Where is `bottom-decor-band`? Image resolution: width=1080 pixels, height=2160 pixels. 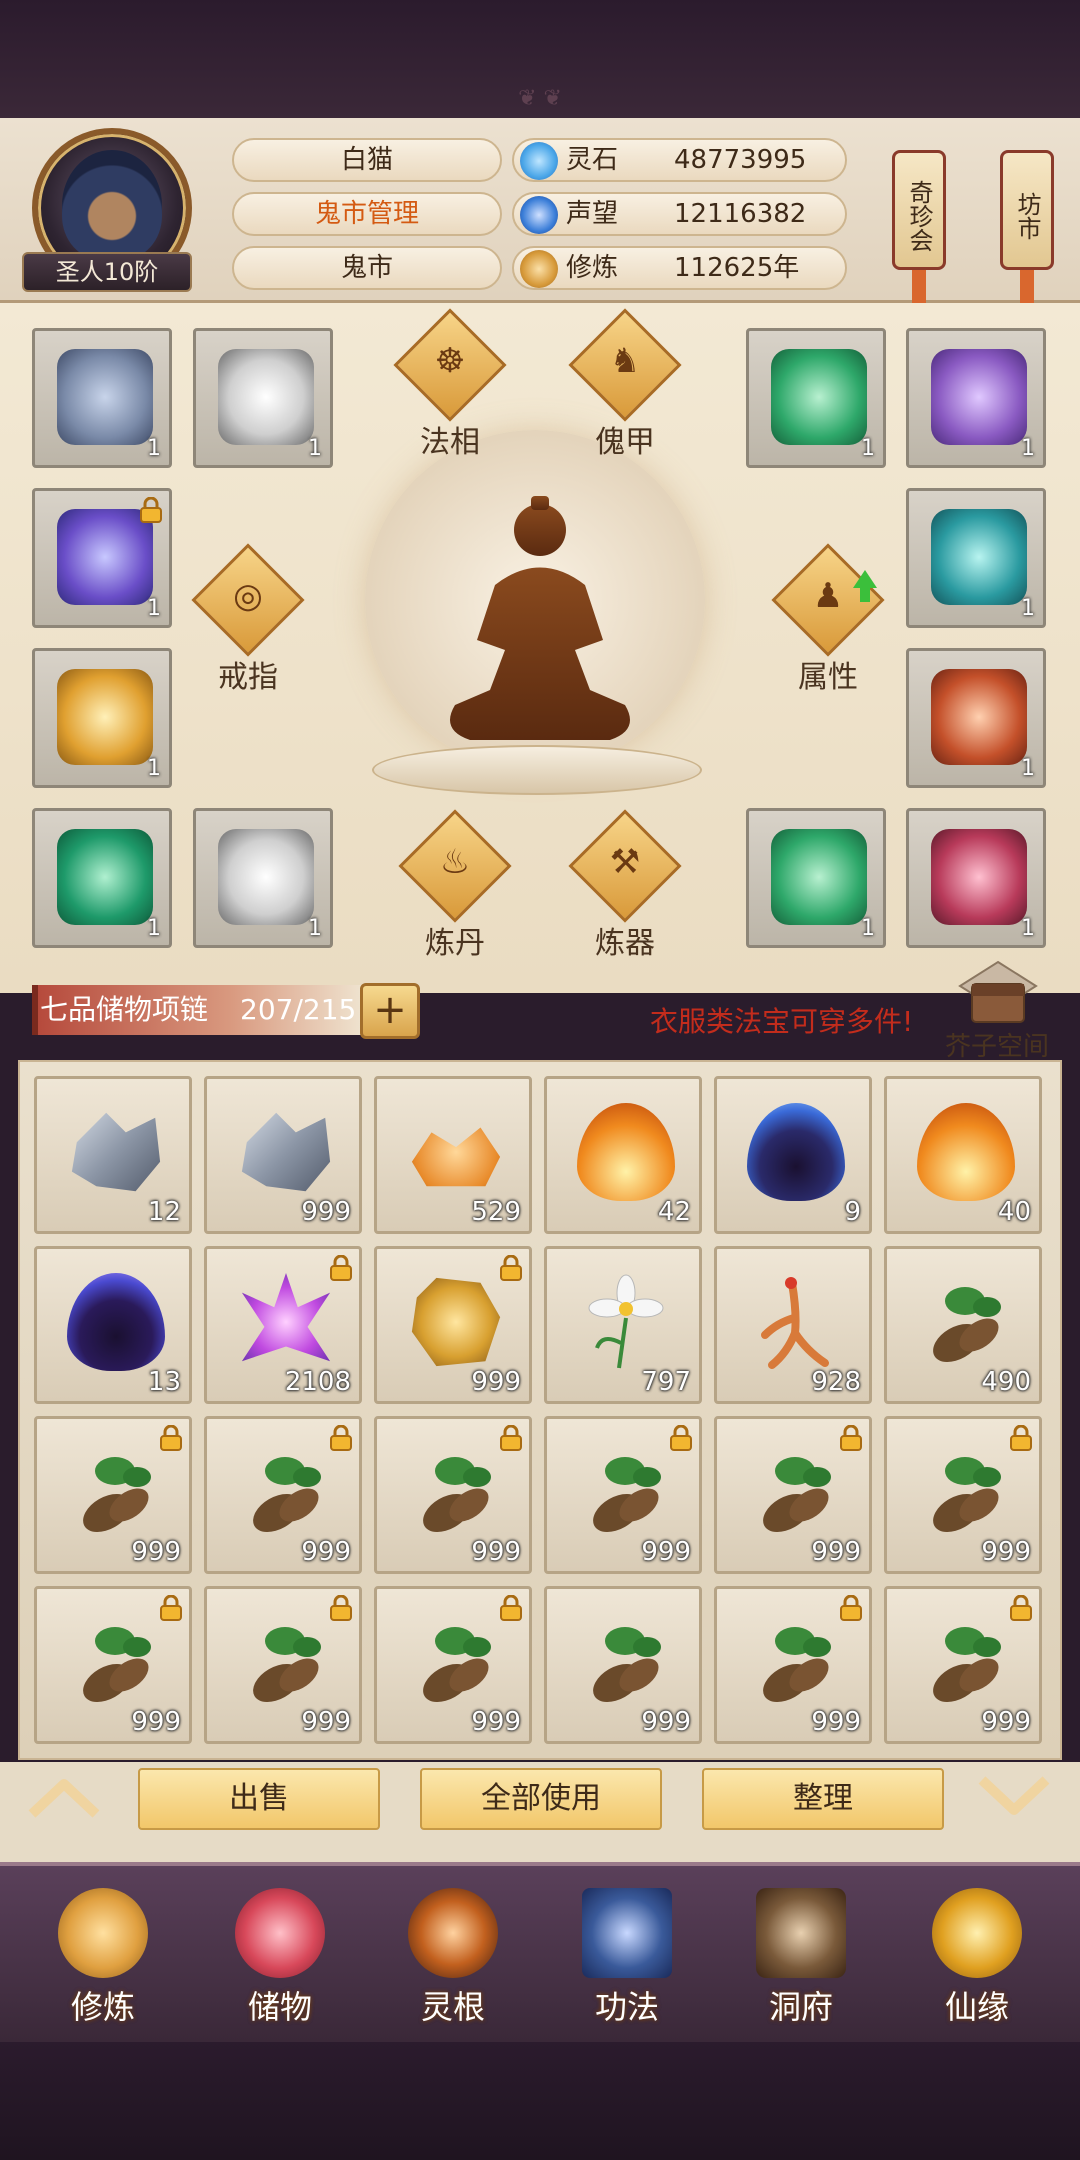
bottom-decor-band is located at coordinates (540, 2101).